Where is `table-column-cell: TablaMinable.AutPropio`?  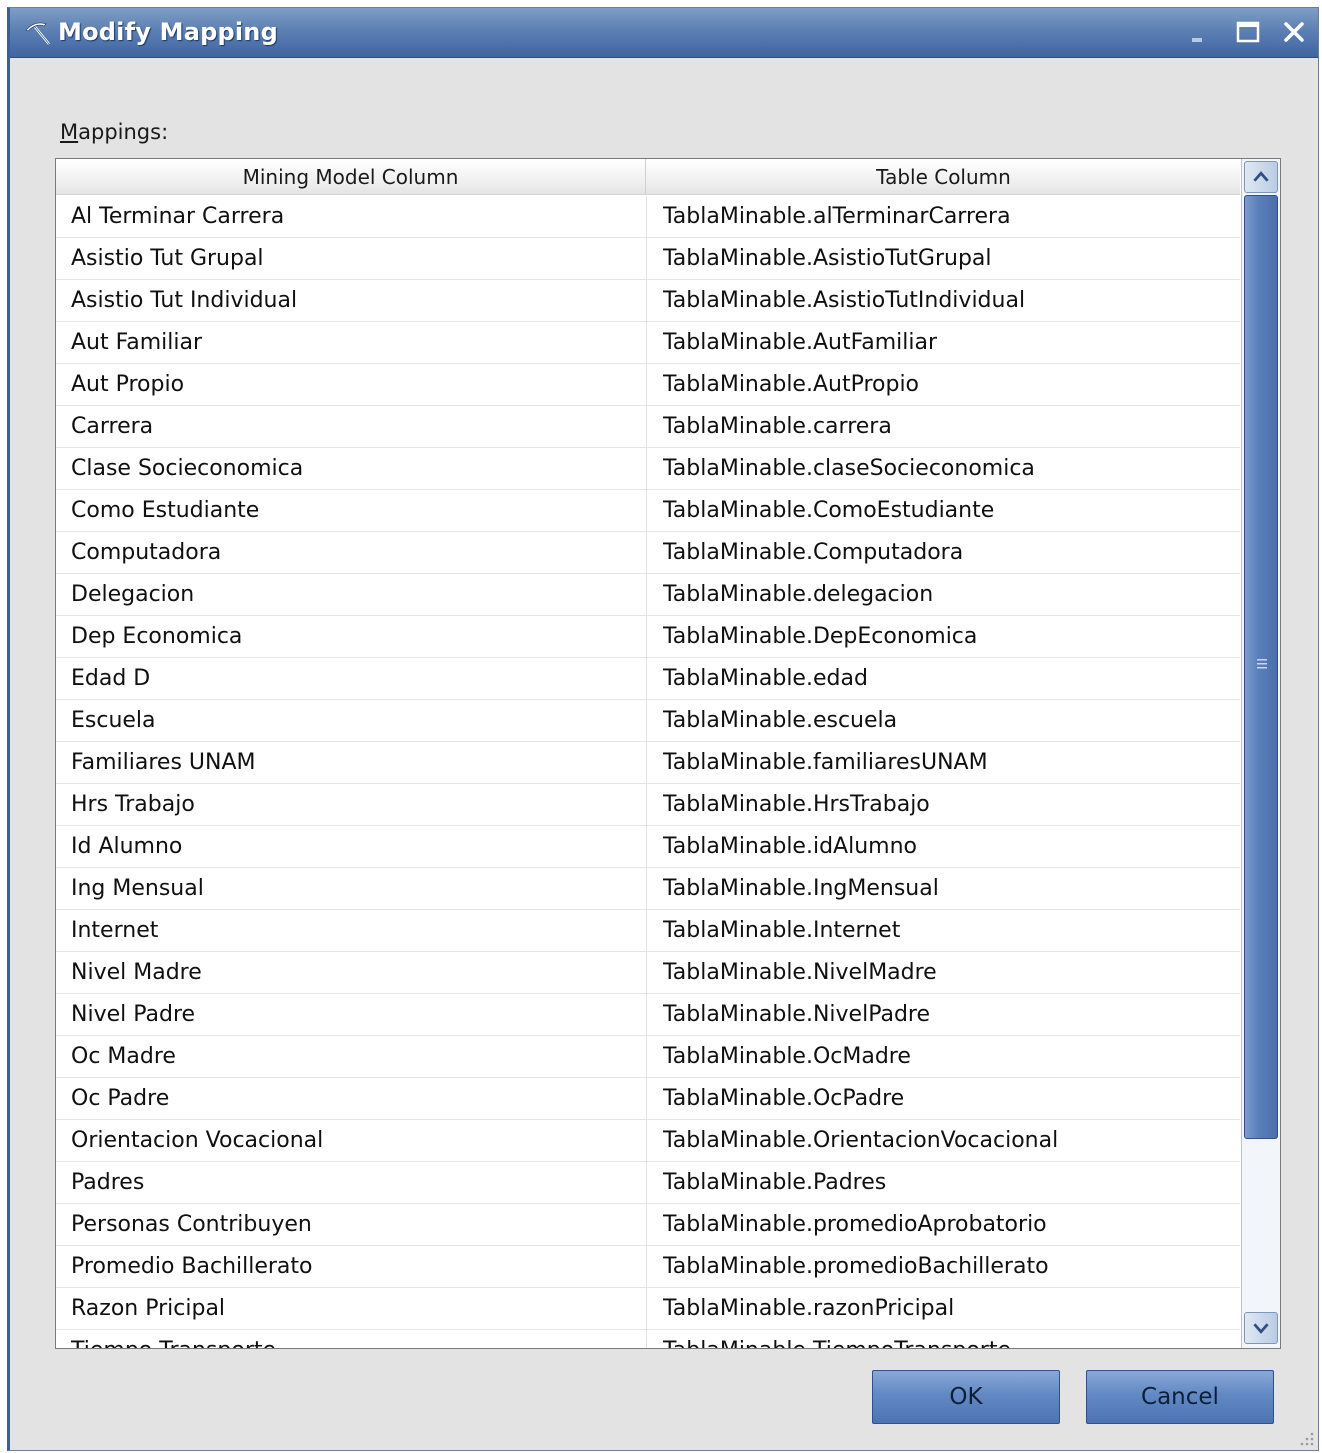
table-column-cell: TablaMinable.AutPropio is located at coordinates (948, 384).